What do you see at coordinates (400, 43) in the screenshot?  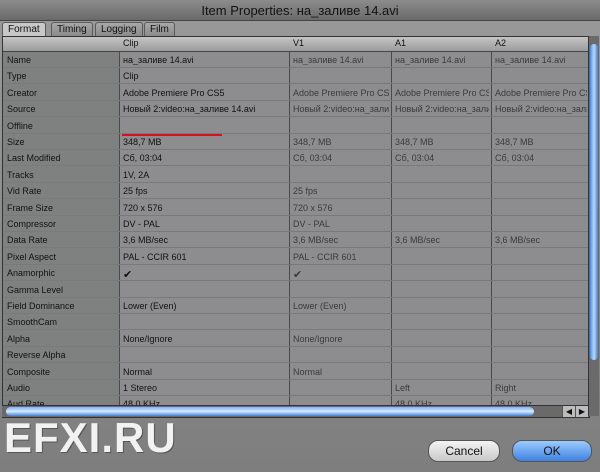 I see `column-header-a1: A1` at bounding box center [400, 43].